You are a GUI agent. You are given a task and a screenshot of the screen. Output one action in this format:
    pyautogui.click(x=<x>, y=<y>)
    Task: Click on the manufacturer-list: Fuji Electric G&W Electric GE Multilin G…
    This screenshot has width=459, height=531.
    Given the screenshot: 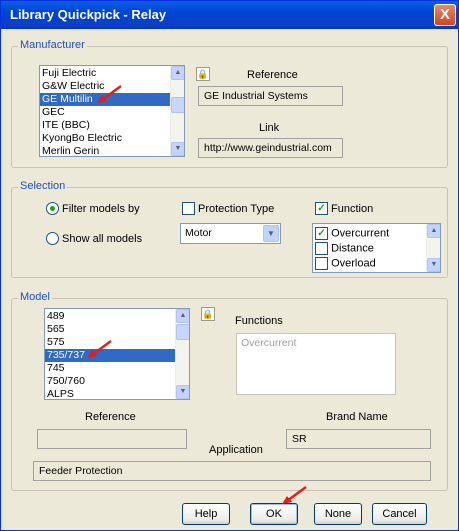 What is the action you would take?
    pyautogui.click(x=112, y=111)
    